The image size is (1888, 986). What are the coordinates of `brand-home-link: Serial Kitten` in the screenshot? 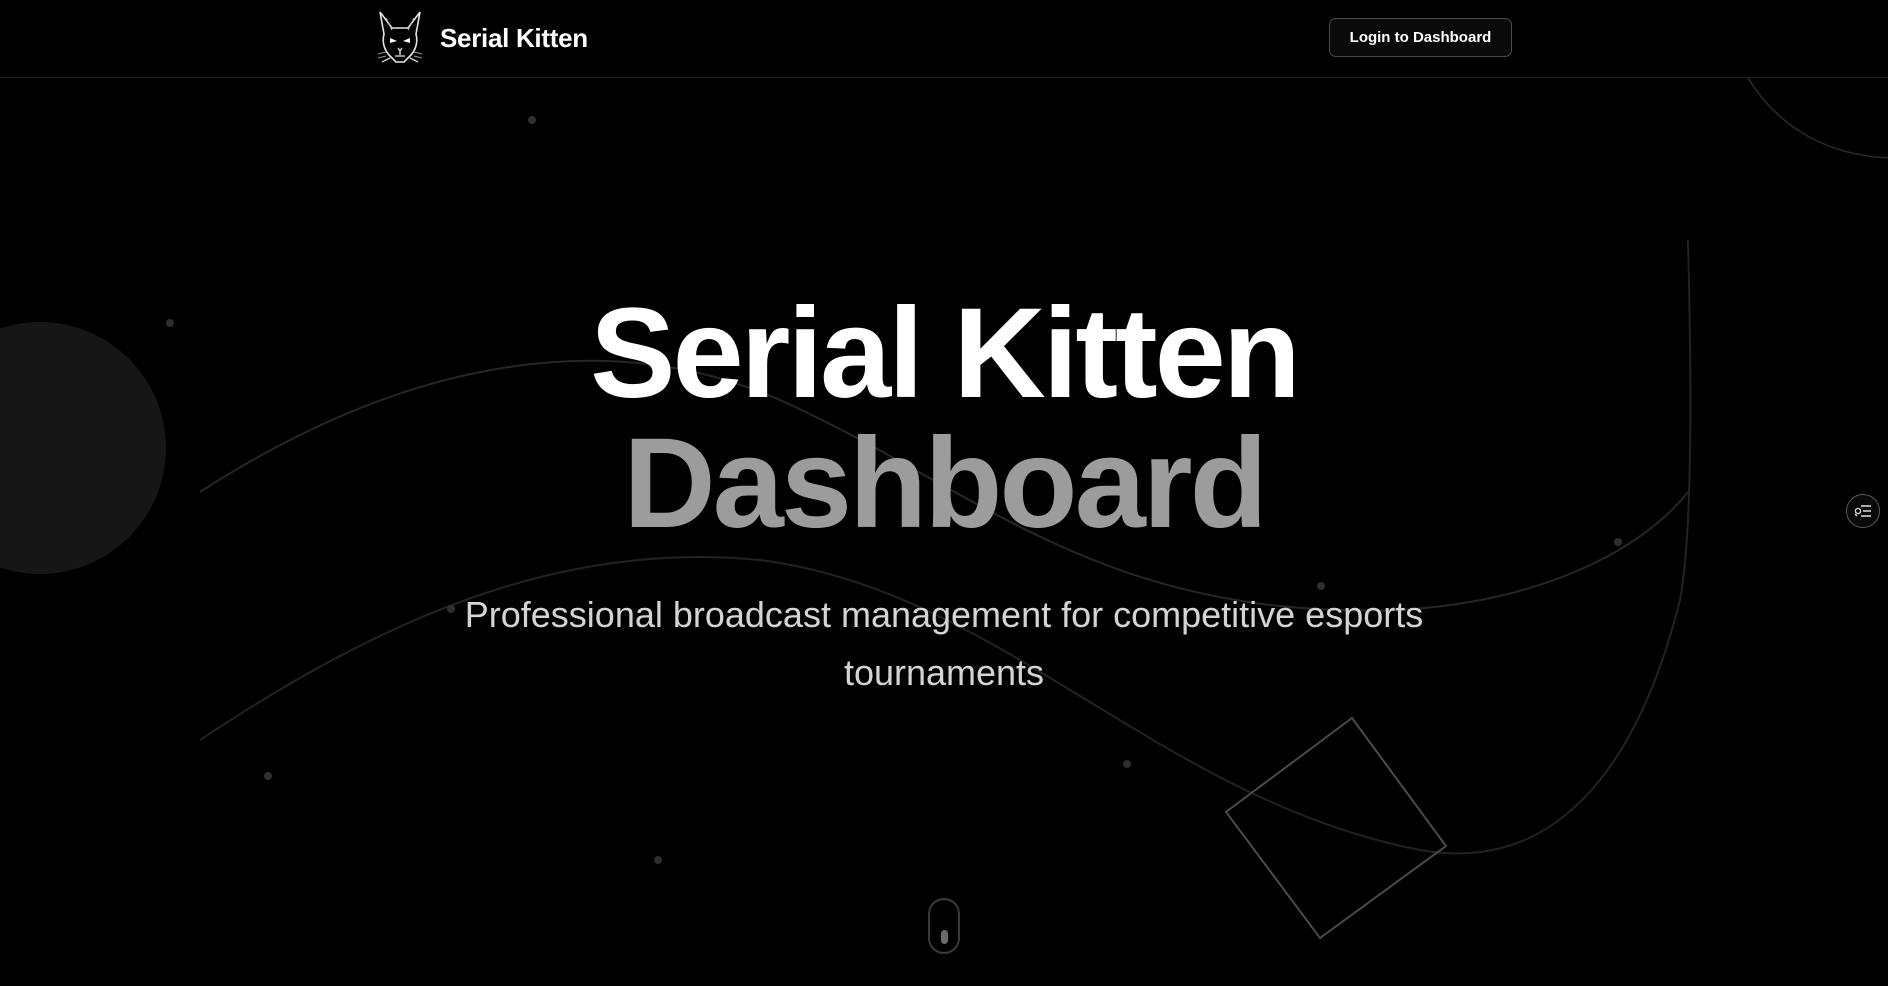 It's located at (482, 38).